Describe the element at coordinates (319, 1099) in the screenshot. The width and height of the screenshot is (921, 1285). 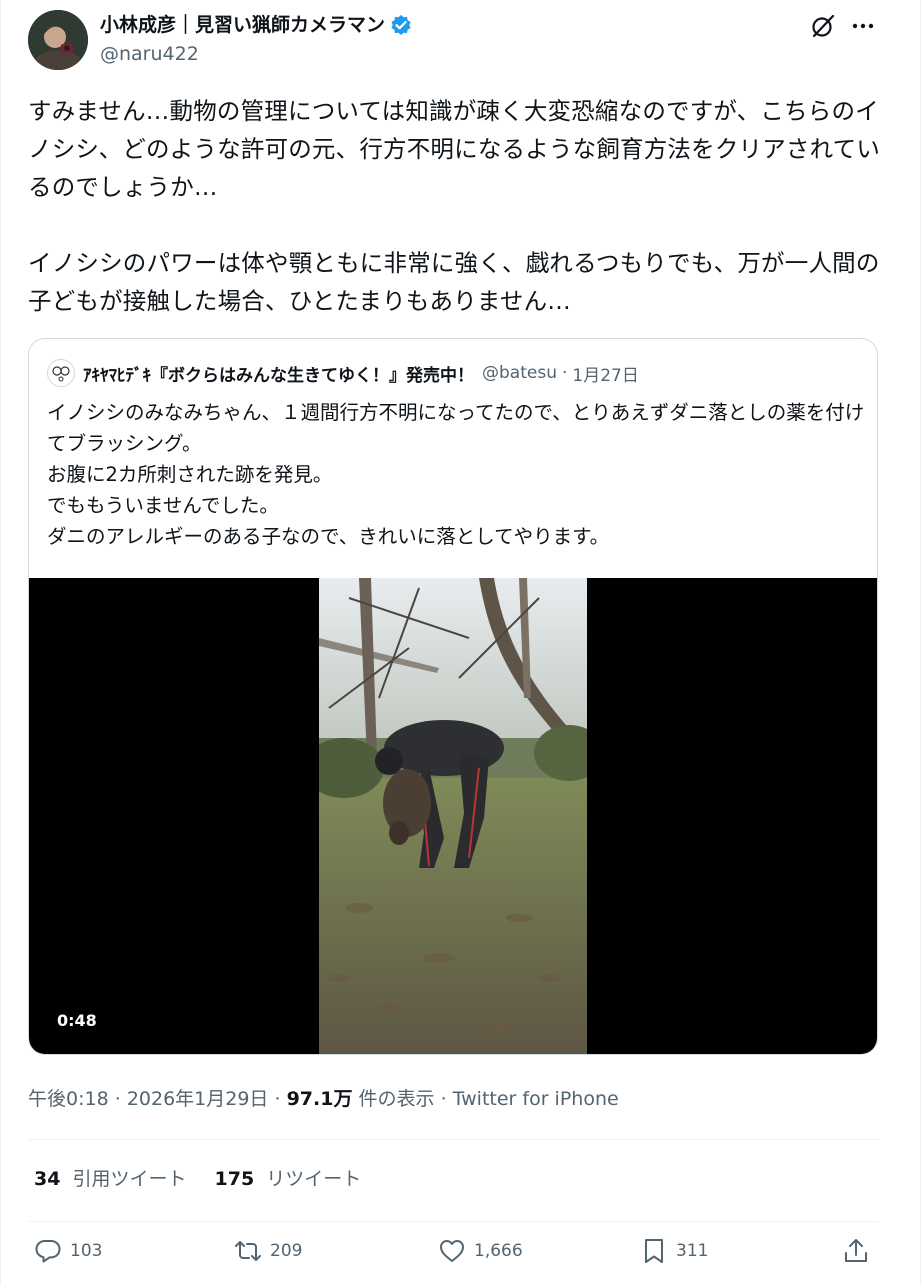
I see `view-count: 97.1万` at that location.